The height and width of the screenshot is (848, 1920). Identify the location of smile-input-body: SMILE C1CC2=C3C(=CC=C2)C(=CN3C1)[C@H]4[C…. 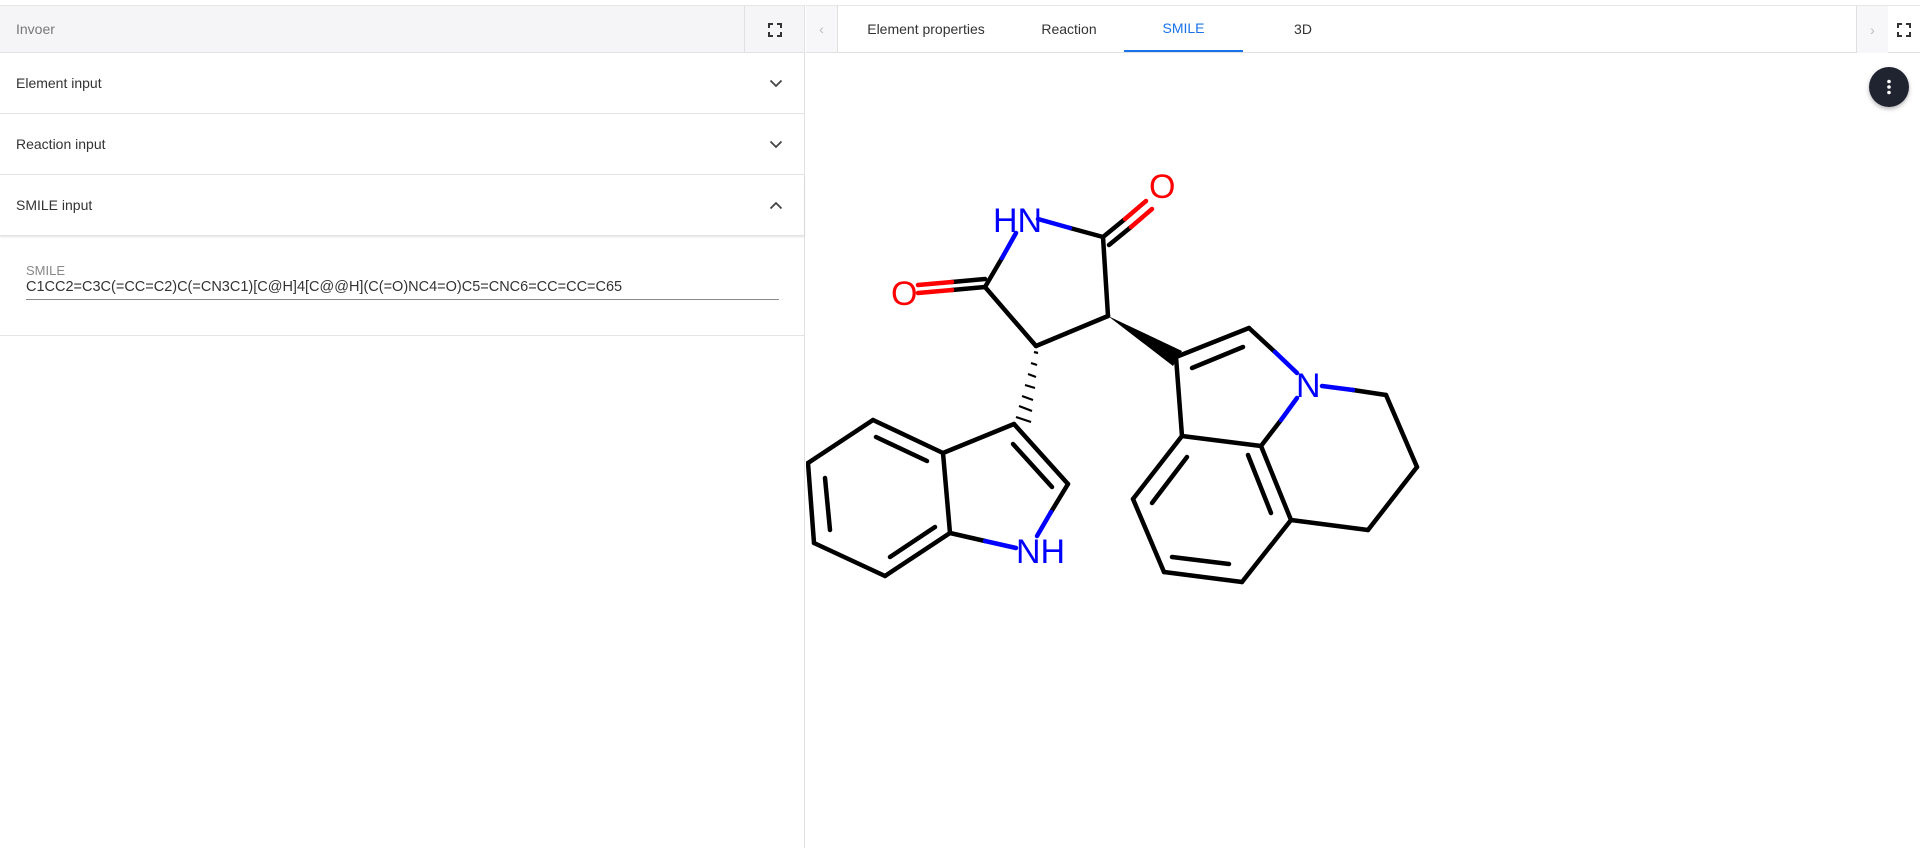
(402, 286).